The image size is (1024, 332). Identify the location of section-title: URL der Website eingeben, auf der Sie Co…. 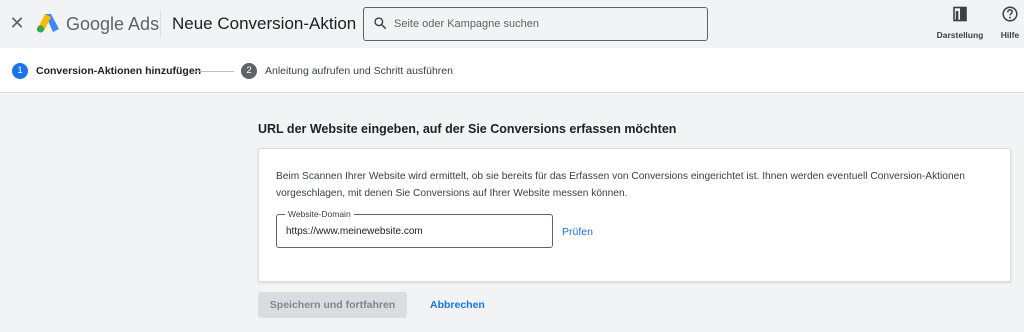
(467, 129).